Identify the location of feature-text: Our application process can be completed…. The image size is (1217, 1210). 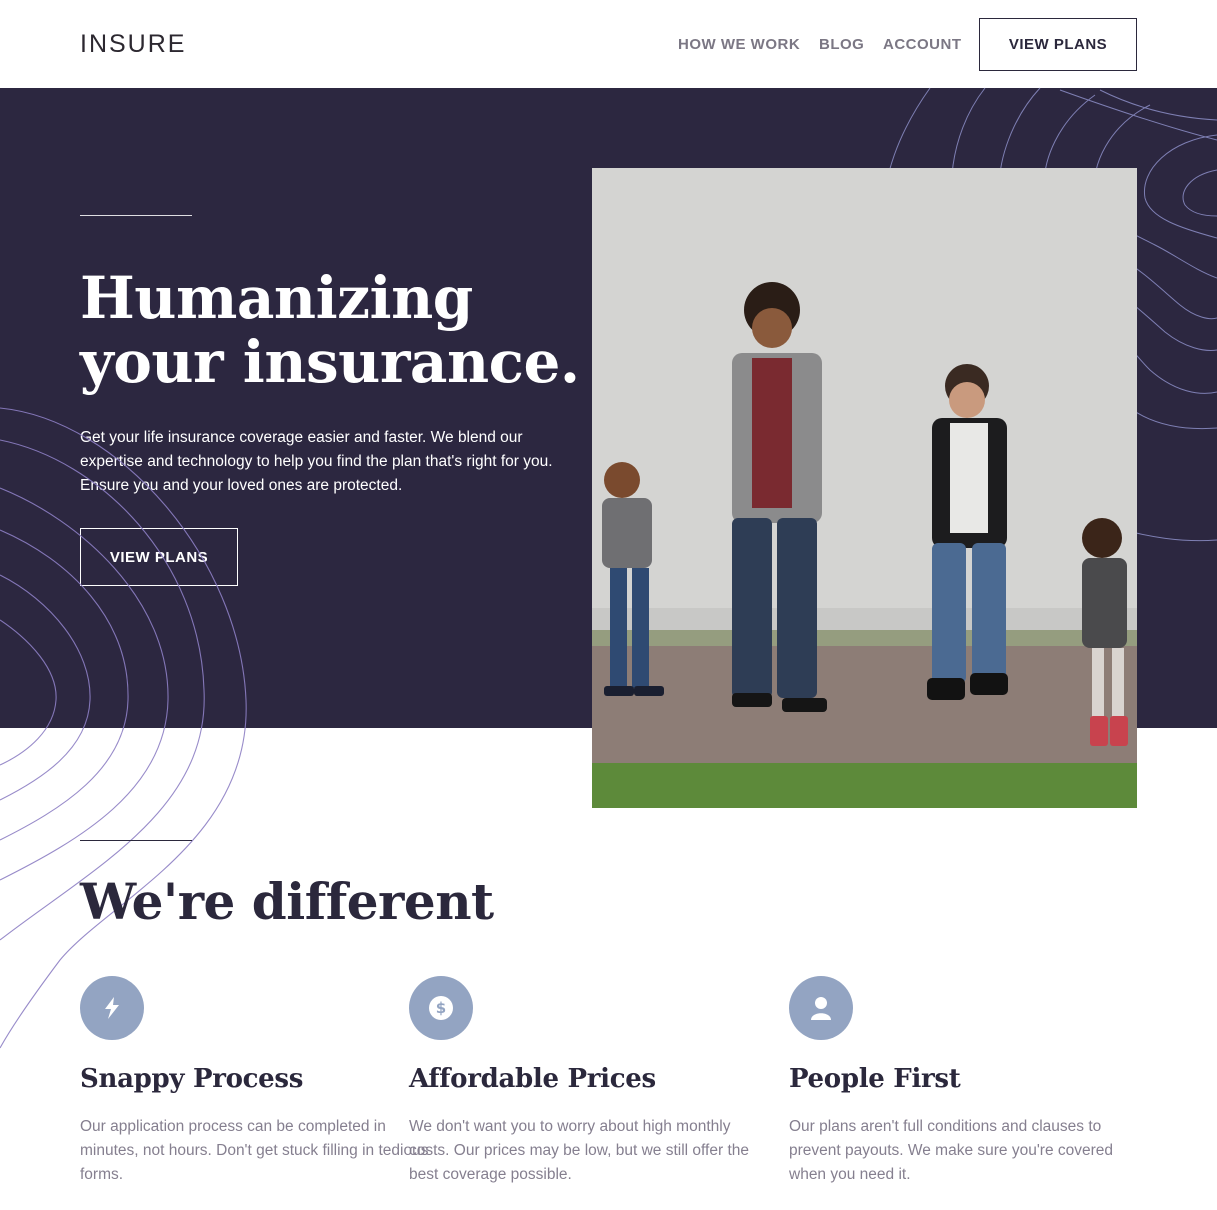
(254, 1150).